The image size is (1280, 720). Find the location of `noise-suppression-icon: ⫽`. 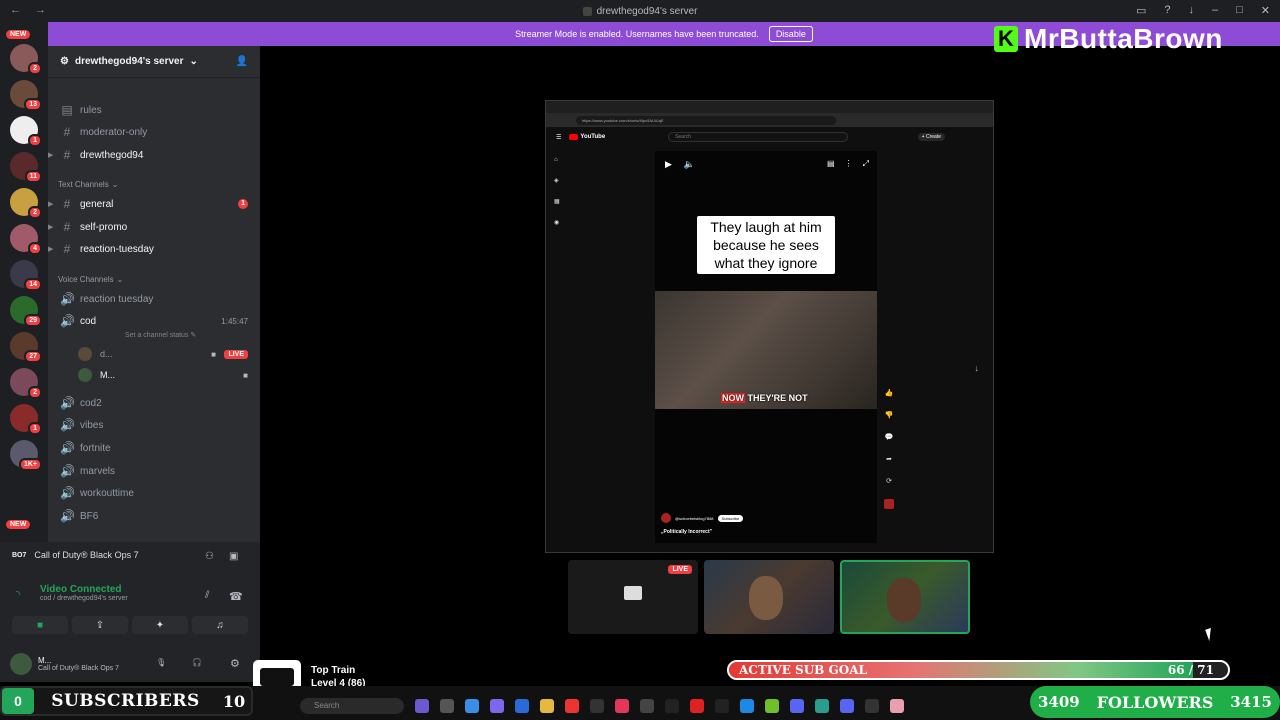

noise-suppression-icon: ⫽ is located at coordinates (207, 595).